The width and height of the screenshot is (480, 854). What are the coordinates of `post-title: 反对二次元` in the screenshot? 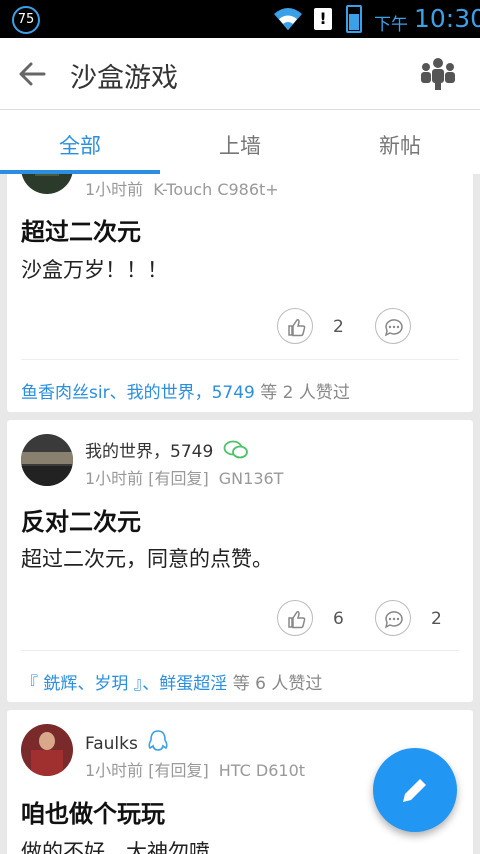 It's located at (81, 522).